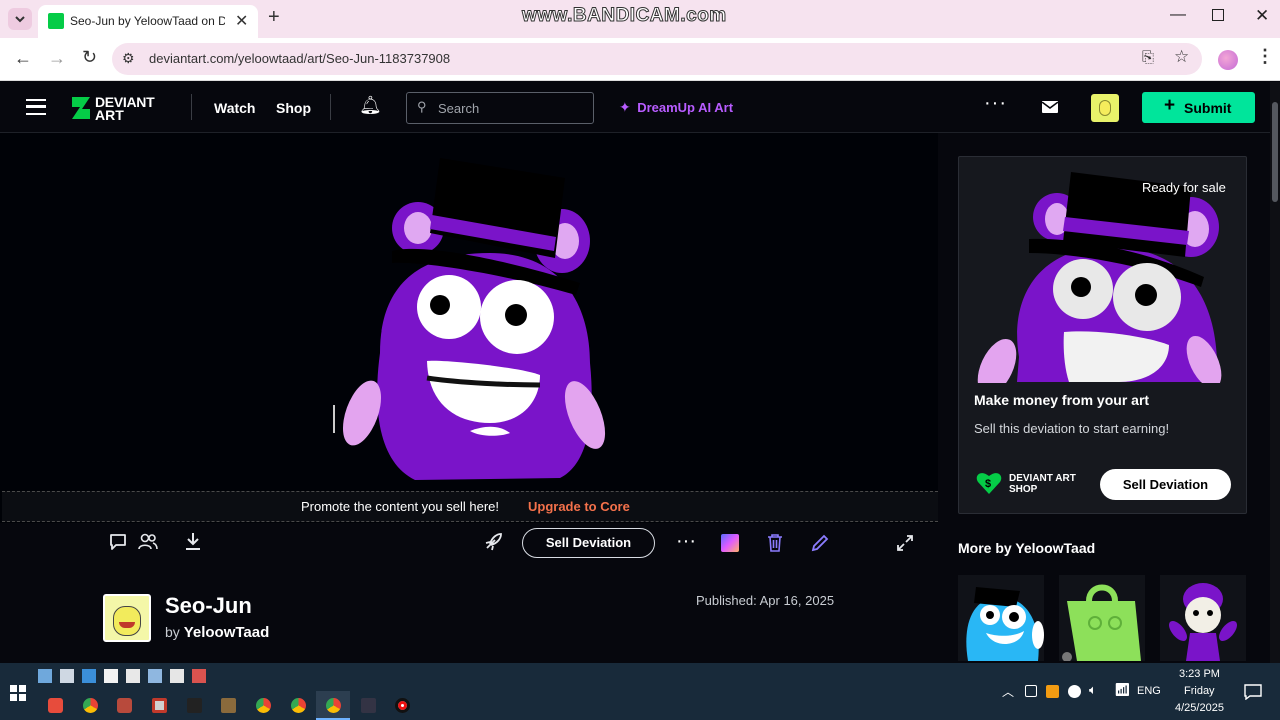 The height and width of the screenshot is (720, 1280). What do you see at coordinates (1005, 624) in the screenshot?
I see `thumbnail-image` at bounding box center [1005, 624].